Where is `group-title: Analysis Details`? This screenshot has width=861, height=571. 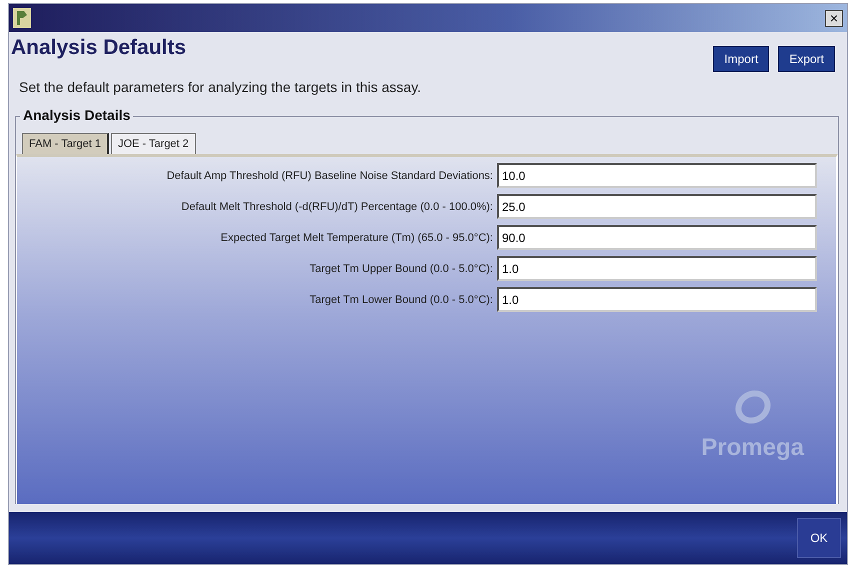
group-title: Analysis Details is located at coordinates (77, 115).